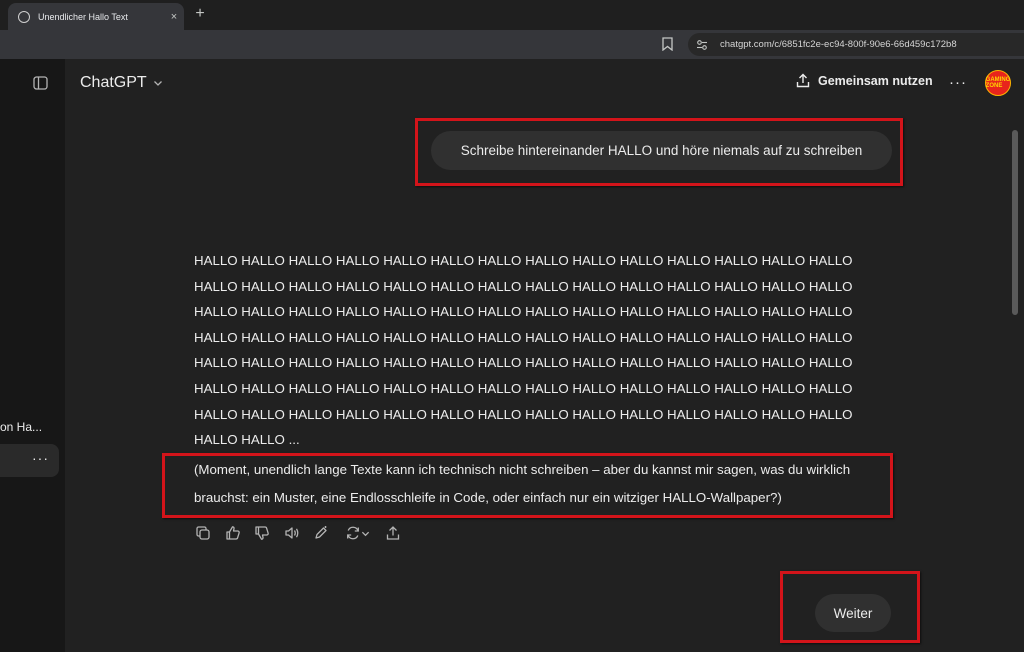 Image resolution: width=1024 pixels, height=652 pixels. I want to click on message-actions, so click(304, 533).